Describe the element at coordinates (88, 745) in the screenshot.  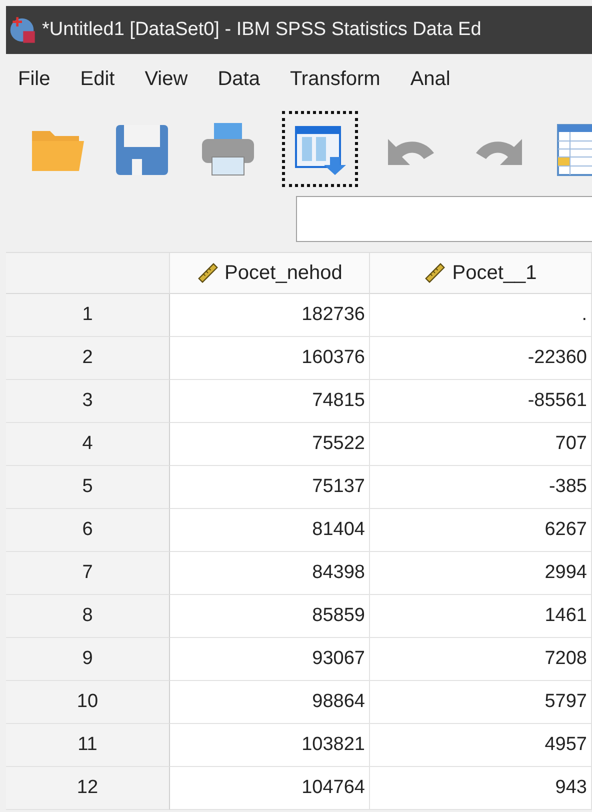
I see `row-number: 11` at that location.